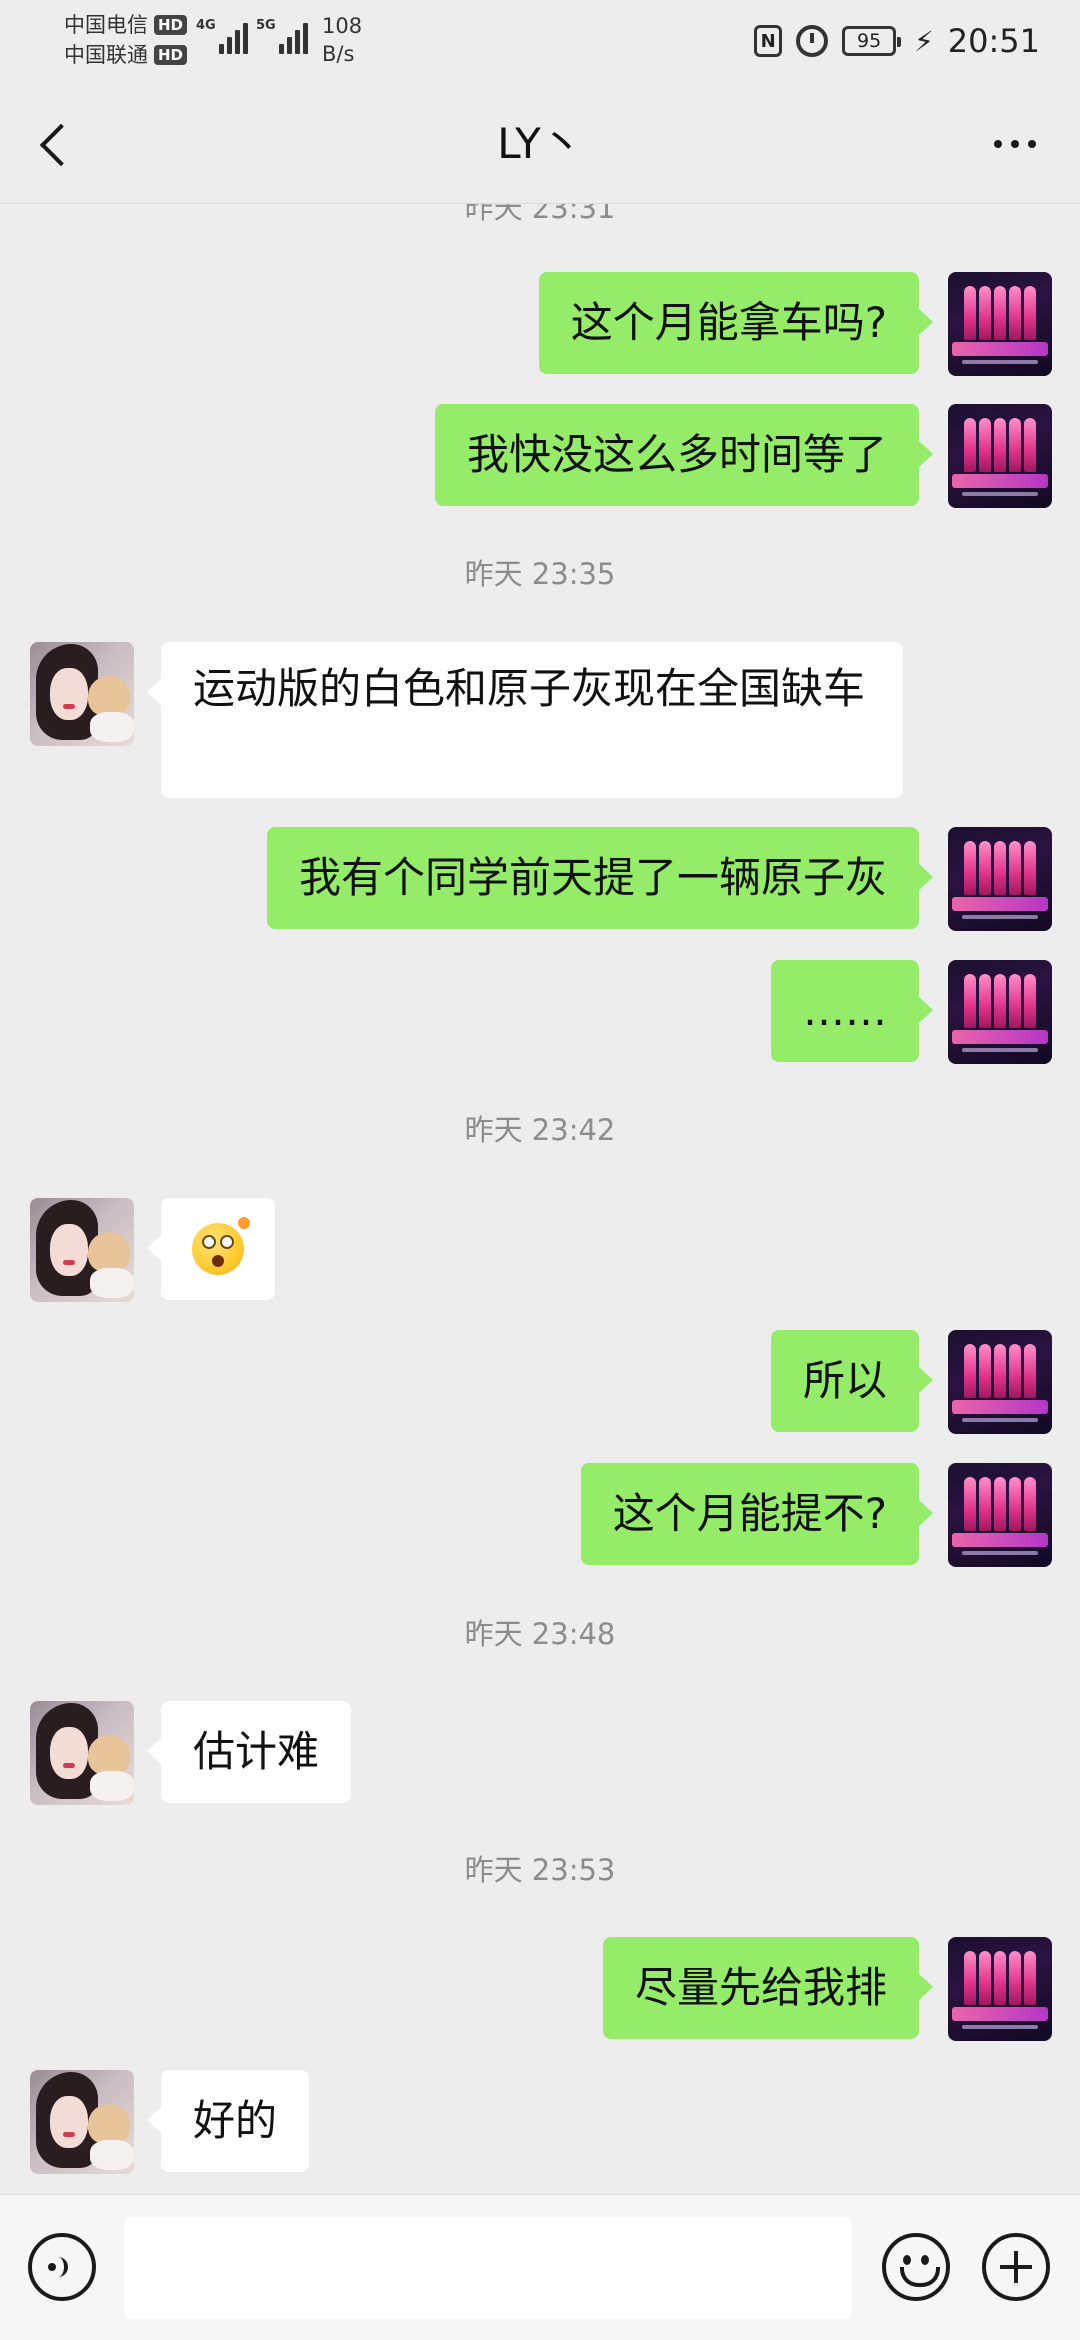 The image size is (1080, 2340). I want to click on outgoing-message: 这个月能提不?, so click(757, 1514).